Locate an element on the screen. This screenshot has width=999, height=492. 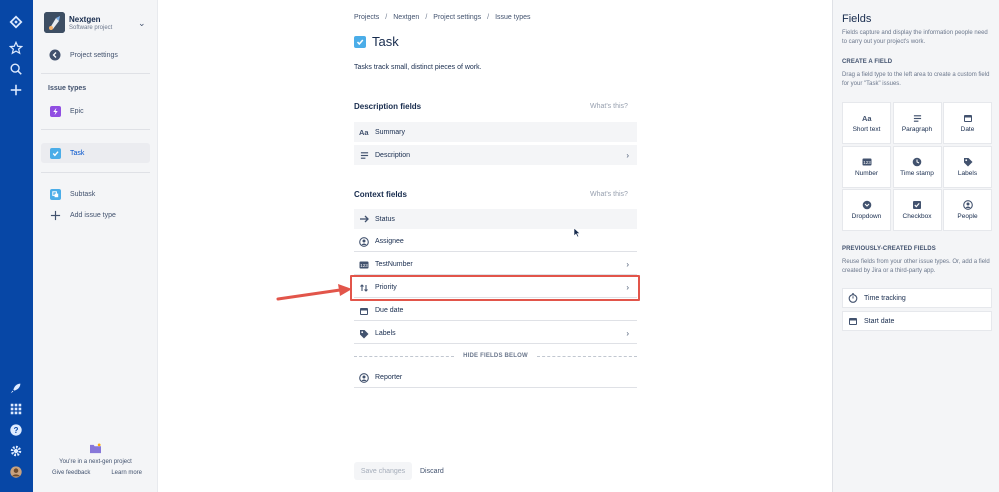
number-icon: 123 is located at coordinates (364, 265).